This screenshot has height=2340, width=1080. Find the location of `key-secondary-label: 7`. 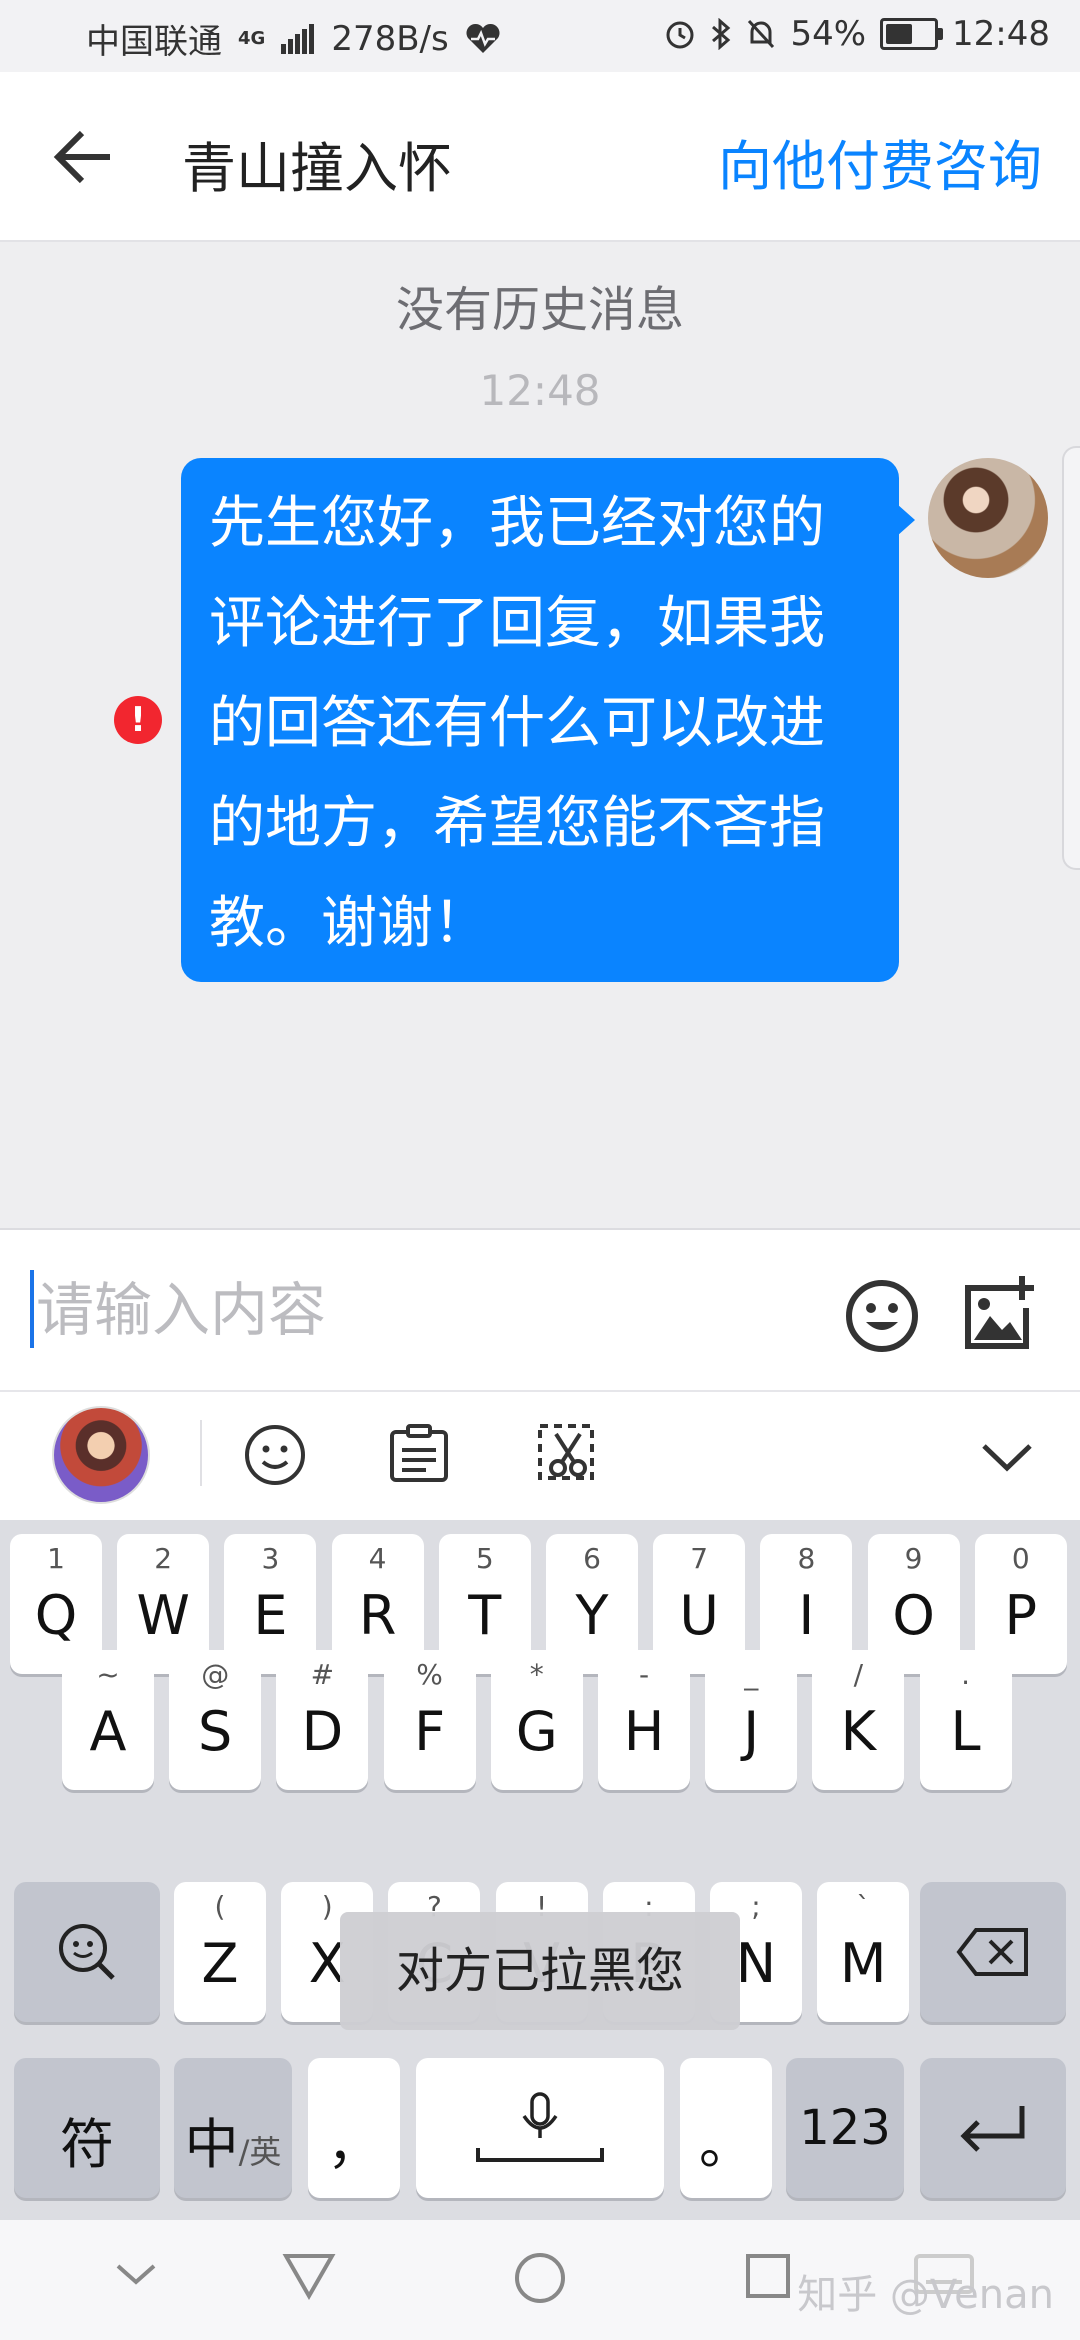

key-secondary-label: 7 is located at coordinates (699, 1558).